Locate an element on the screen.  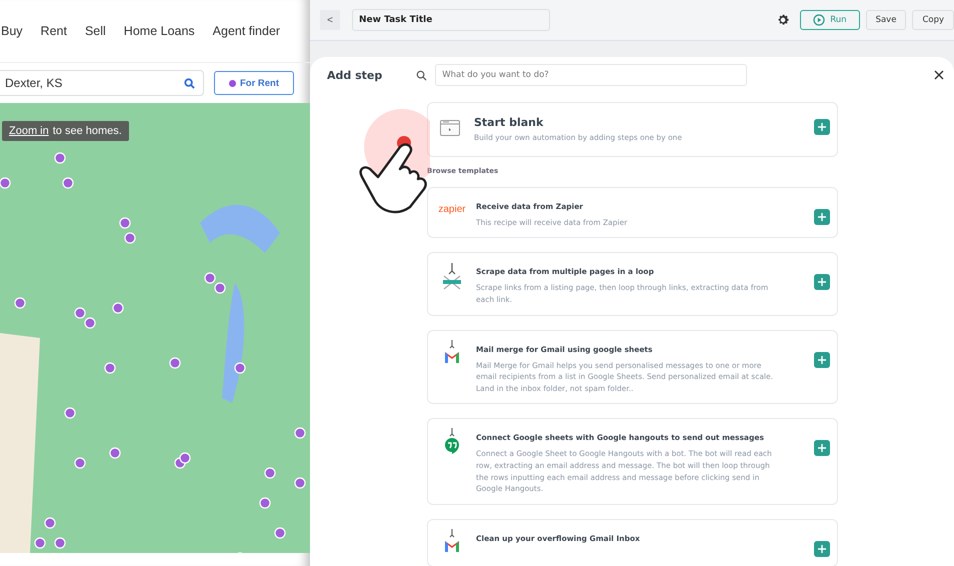
toolbar-button: Copy is located at coordinates (933, 20).